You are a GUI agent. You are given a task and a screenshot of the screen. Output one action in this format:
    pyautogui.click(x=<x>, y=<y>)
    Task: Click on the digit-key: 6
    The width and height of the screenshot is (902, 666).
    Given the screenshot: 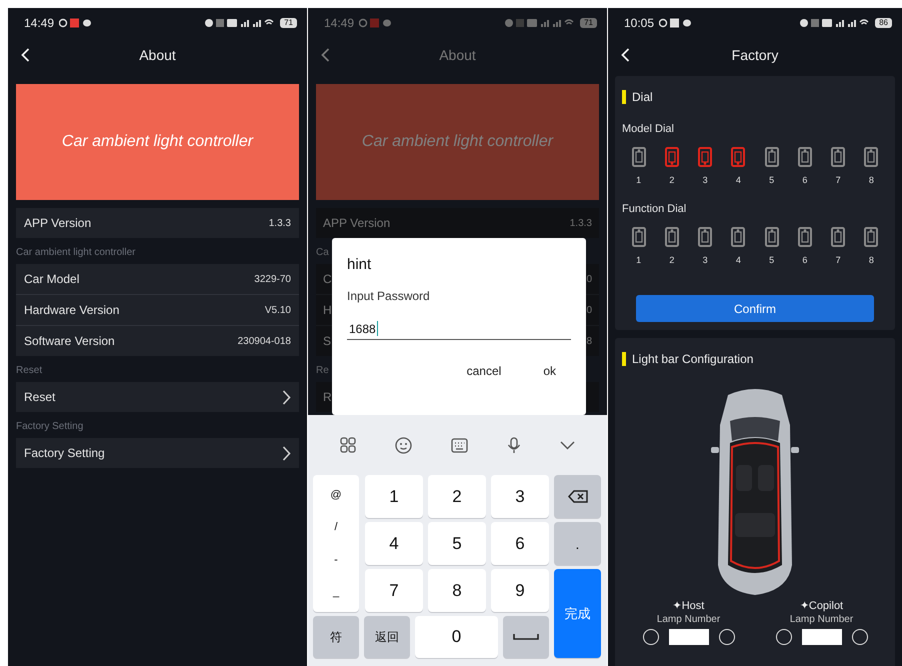 What is the action you would take?
    pyautogui.click(x=520, y=543)
    